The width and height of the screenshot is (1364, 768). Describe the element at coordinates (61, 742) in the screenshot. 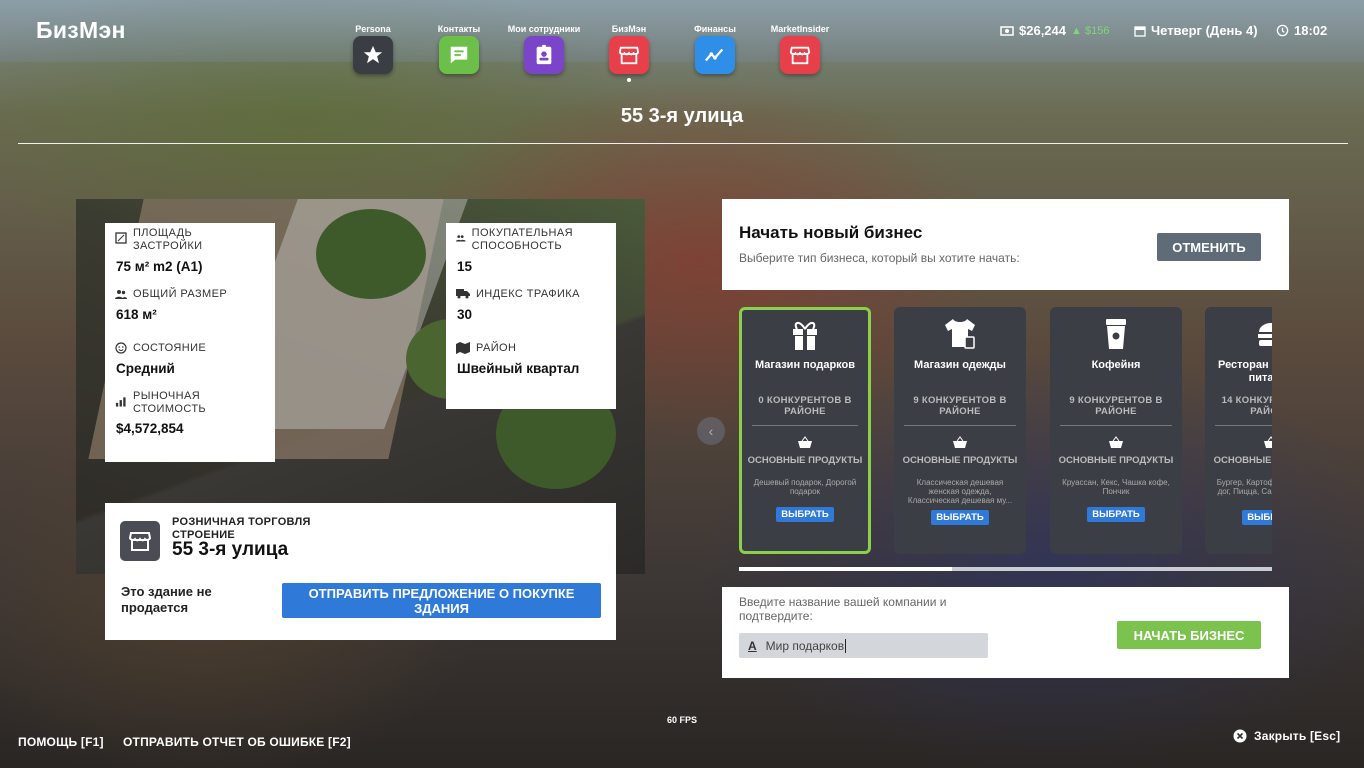

I see `help-link: ПОМОЩЬ [F1]` at that location.